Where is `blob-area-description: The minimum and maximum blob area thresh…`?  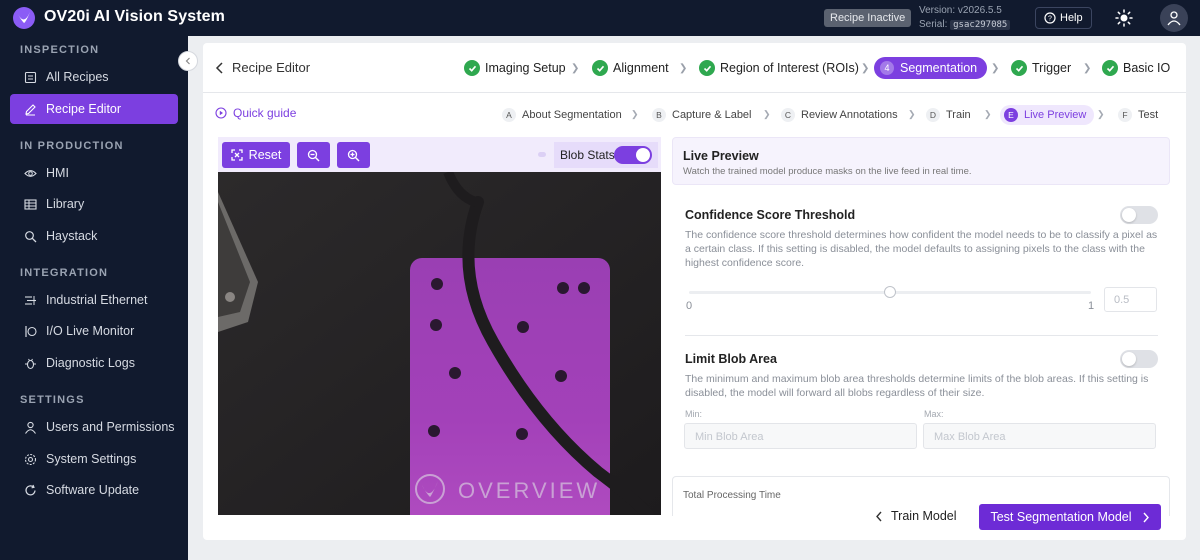
blob-area-description: The minimum and maximum blob area thresh… is located at coordinates (917, 386).